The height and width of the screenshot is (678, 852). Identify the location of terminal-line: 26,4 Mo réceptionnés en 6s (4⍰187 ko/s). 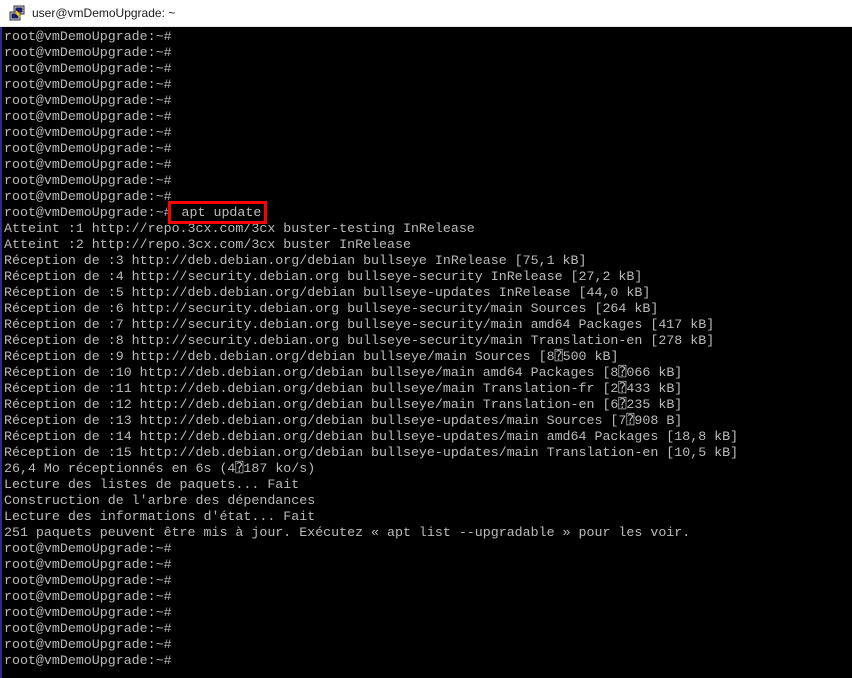
(160, 468).